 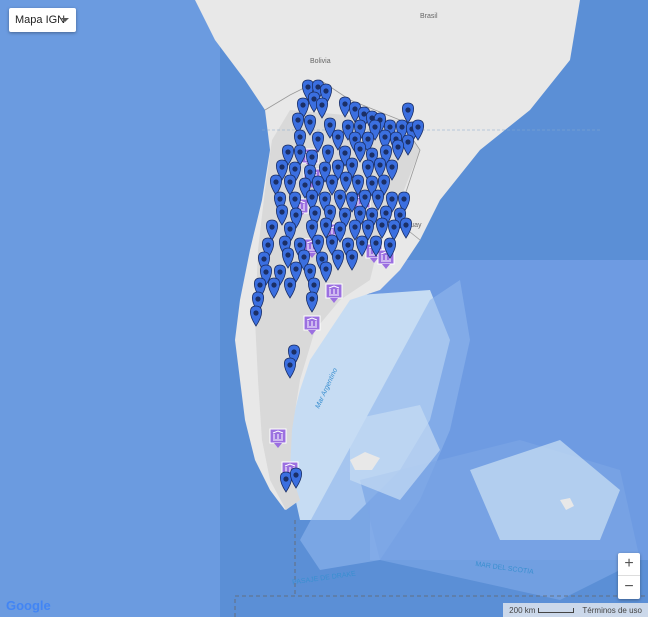 I want to click on zoom-in-button: +, so click(x=629, y=564).